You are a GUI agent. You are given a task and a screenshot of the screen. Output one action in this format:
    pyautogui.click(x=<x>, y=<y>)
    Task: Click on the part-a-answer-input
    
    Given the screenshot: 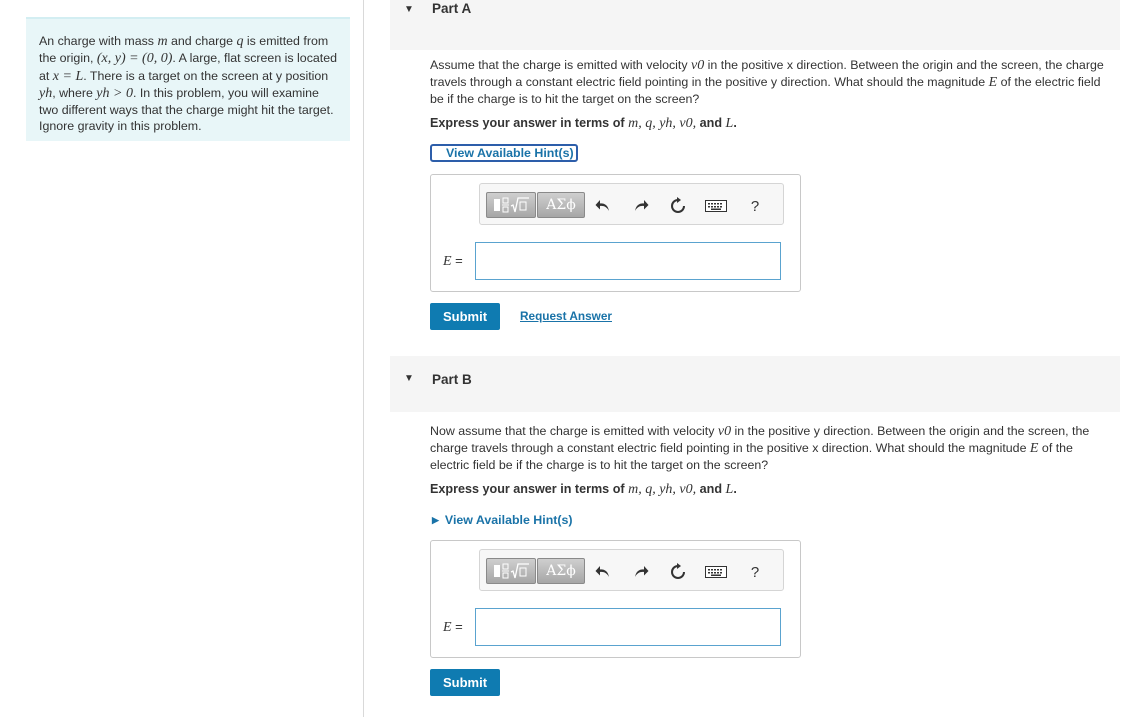 What is the action you would take?
    pyautogui.click(x=628, y=261)
    